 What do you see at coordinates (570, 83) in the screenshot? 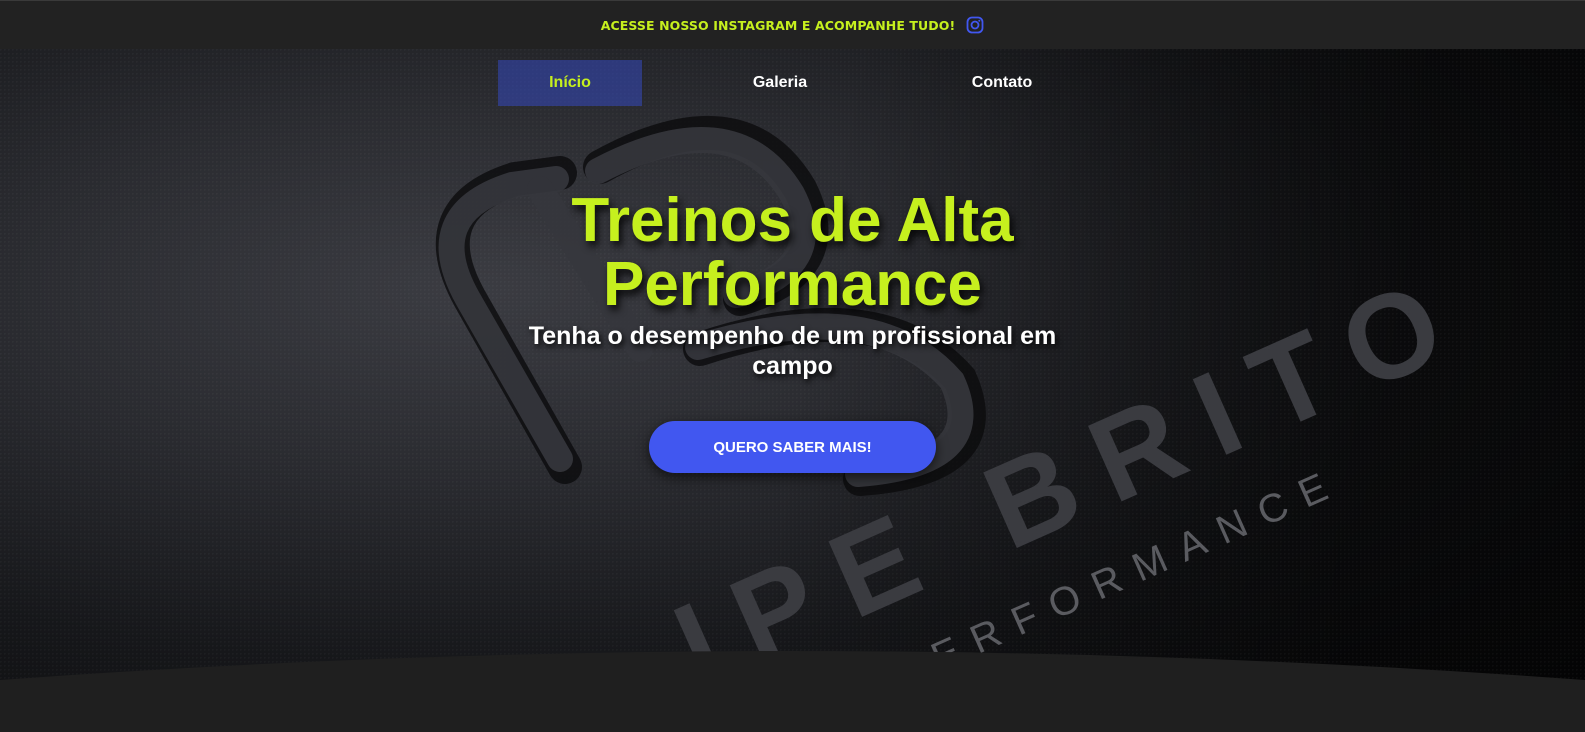
I see `nav-item-inicio: Início` at bounding box center [570, 83].